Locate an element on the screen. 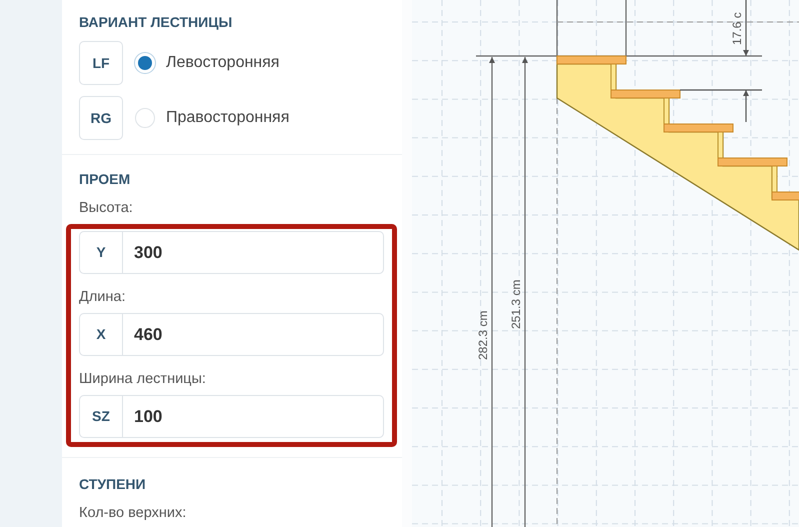 The image size is (799, 527). section-heading: ВАРИАНТ ЛЕСТНИЦЫ is located at coordinates (156, 22).